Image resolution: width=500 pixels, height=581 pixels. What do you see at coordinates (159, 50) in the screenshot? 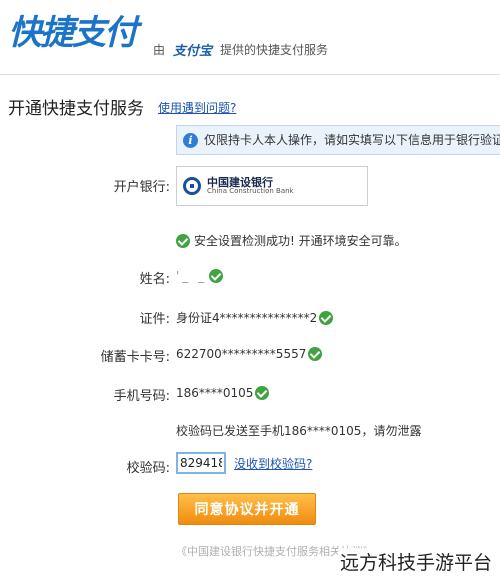
I see `byline-prefix: 由` at bounding box center [159, 50].